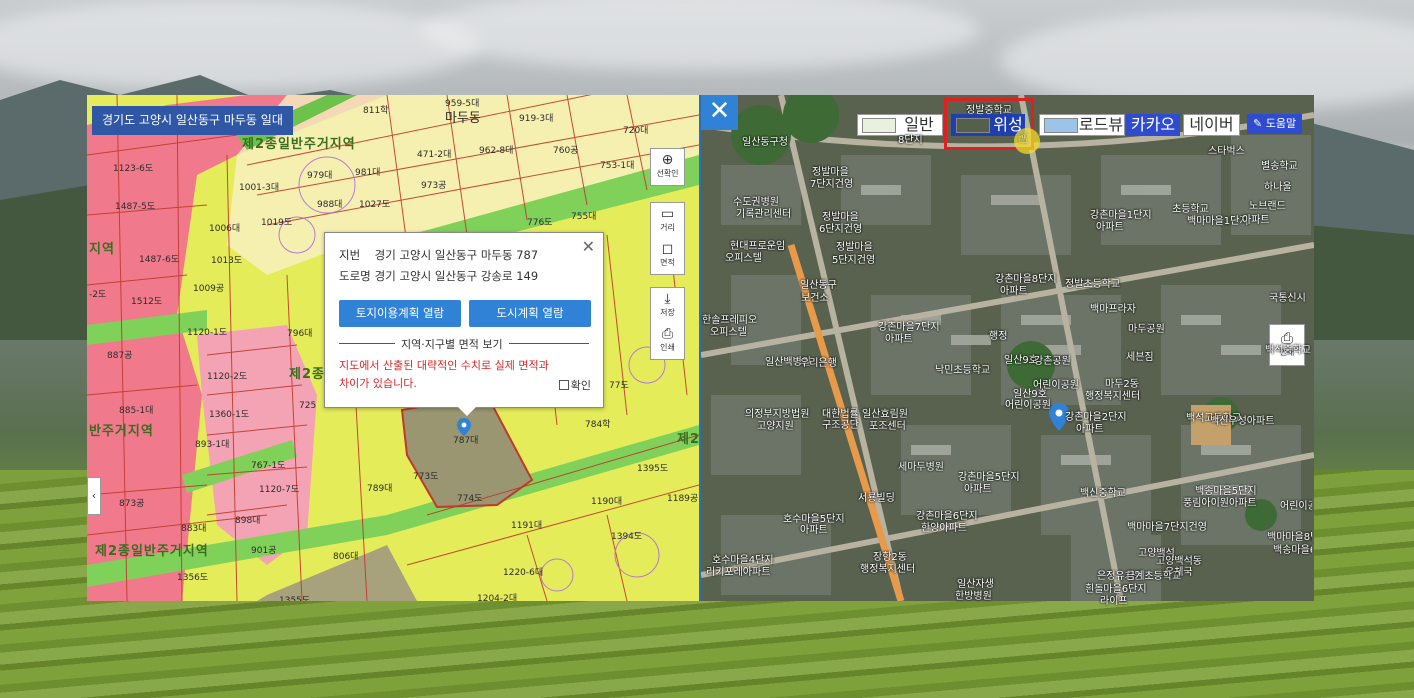  I want to click on satellite-label: 하나울, so click(1278, 187).